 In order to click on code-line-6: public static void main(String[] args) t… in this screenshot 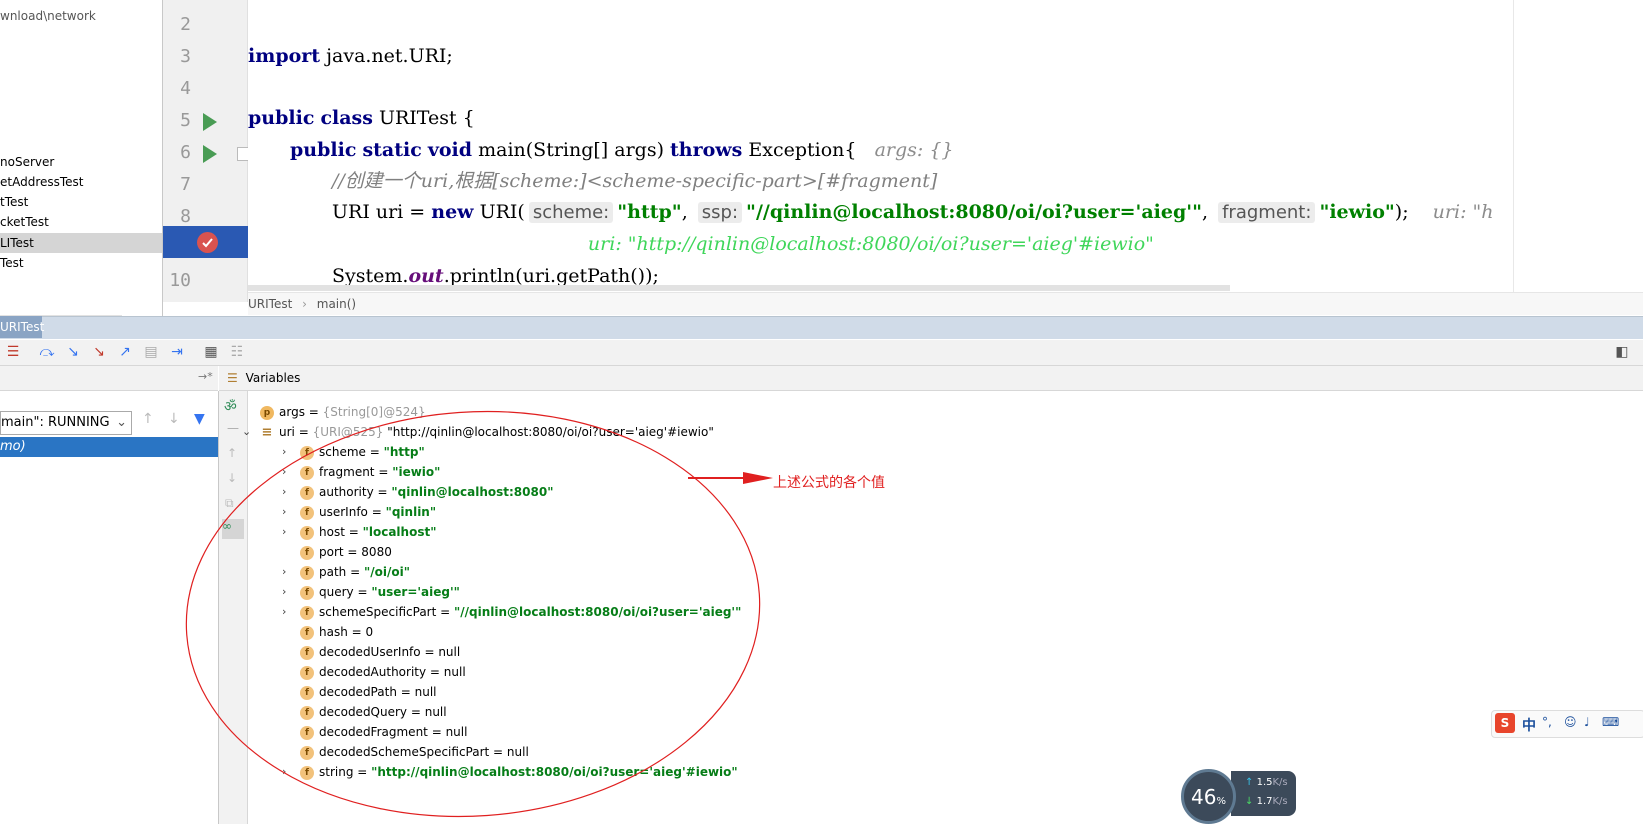, I will do `click(622, 150)`.